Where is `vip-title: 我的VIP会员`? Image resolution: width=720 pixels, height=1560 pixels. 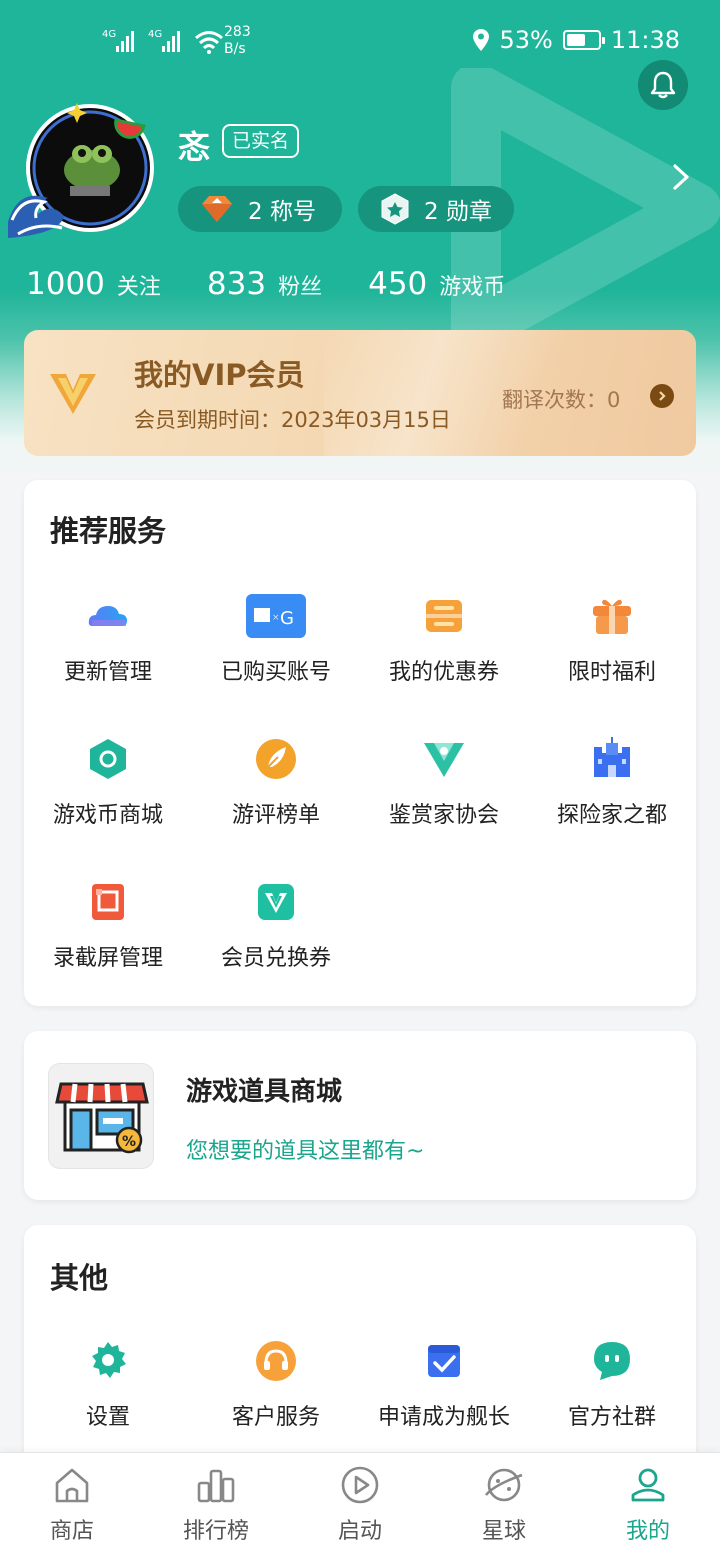 vip-title: 我的VIP会员 is located at coordinates (219, 375).